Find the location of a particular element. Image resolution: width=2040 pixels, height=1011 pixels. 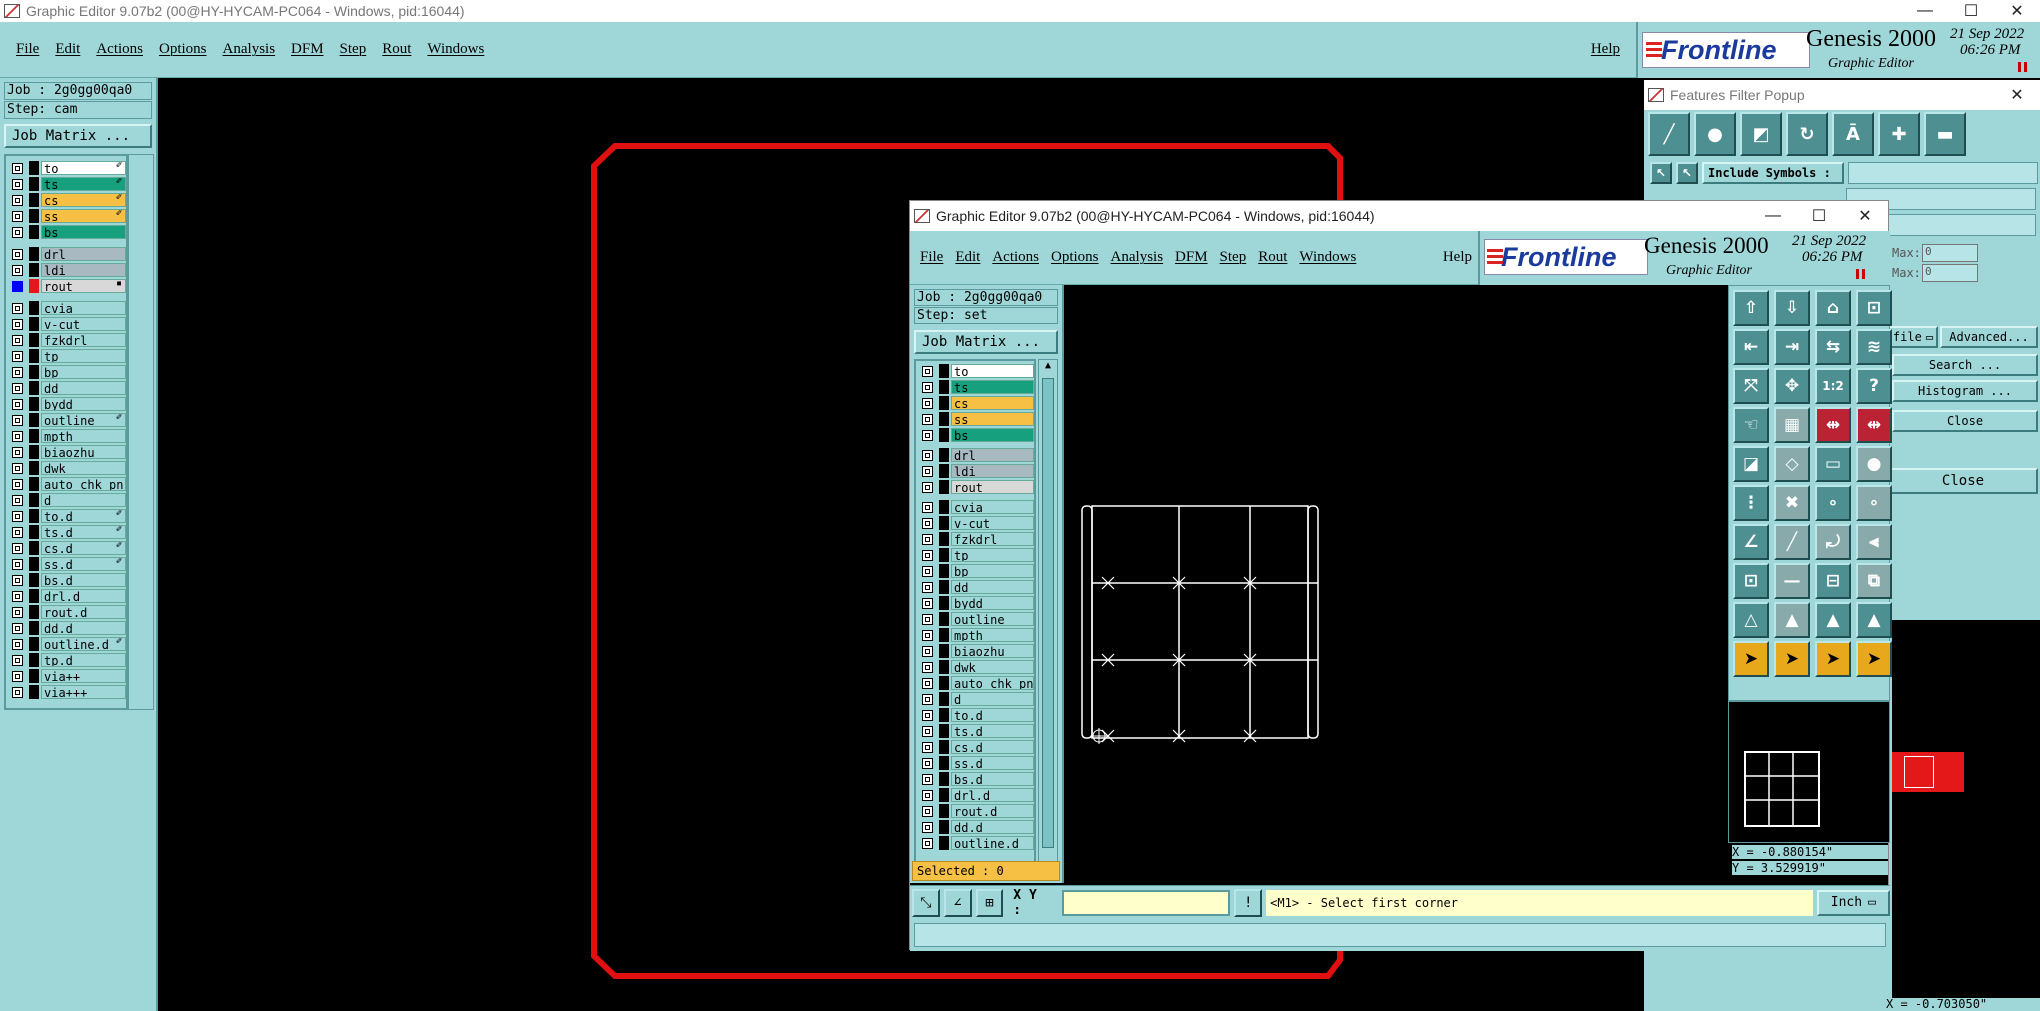

pad-type-button: ● is located at coordinates (1715, 134).